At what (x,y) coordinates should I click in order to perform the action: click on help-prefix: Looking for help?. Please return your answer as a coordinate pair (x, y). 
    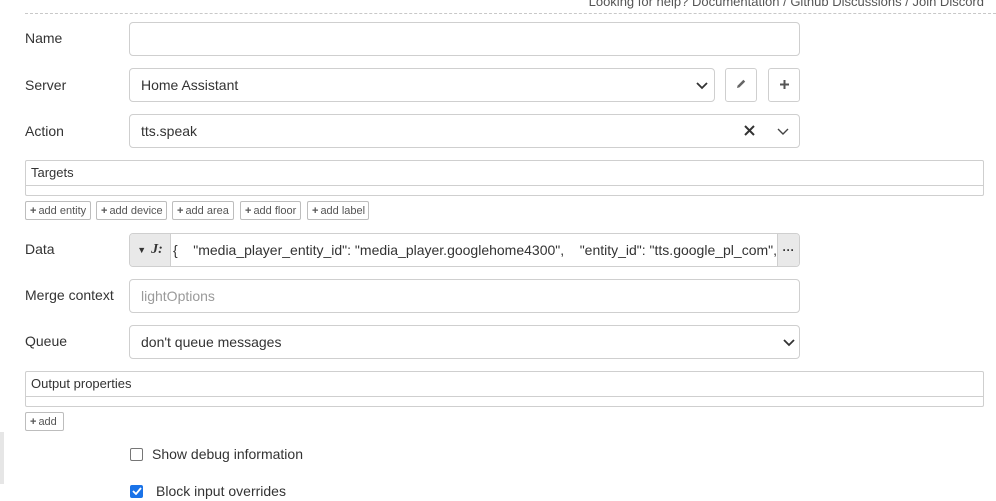
    Looking at the image, I should click on (638, 4).